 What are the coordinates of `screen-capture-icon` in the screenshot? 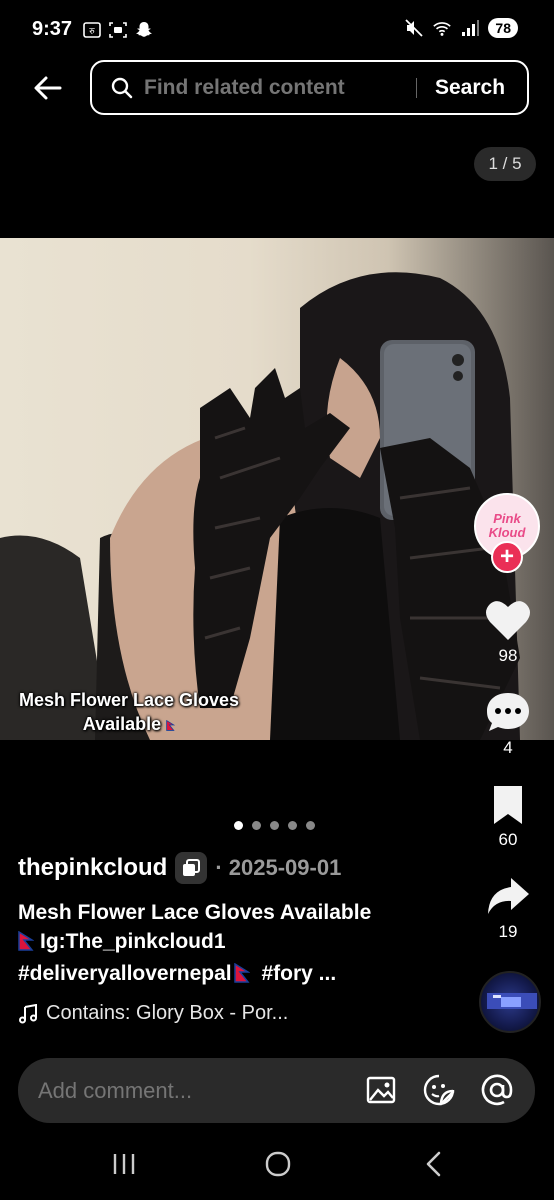 It's located at (118, 30).